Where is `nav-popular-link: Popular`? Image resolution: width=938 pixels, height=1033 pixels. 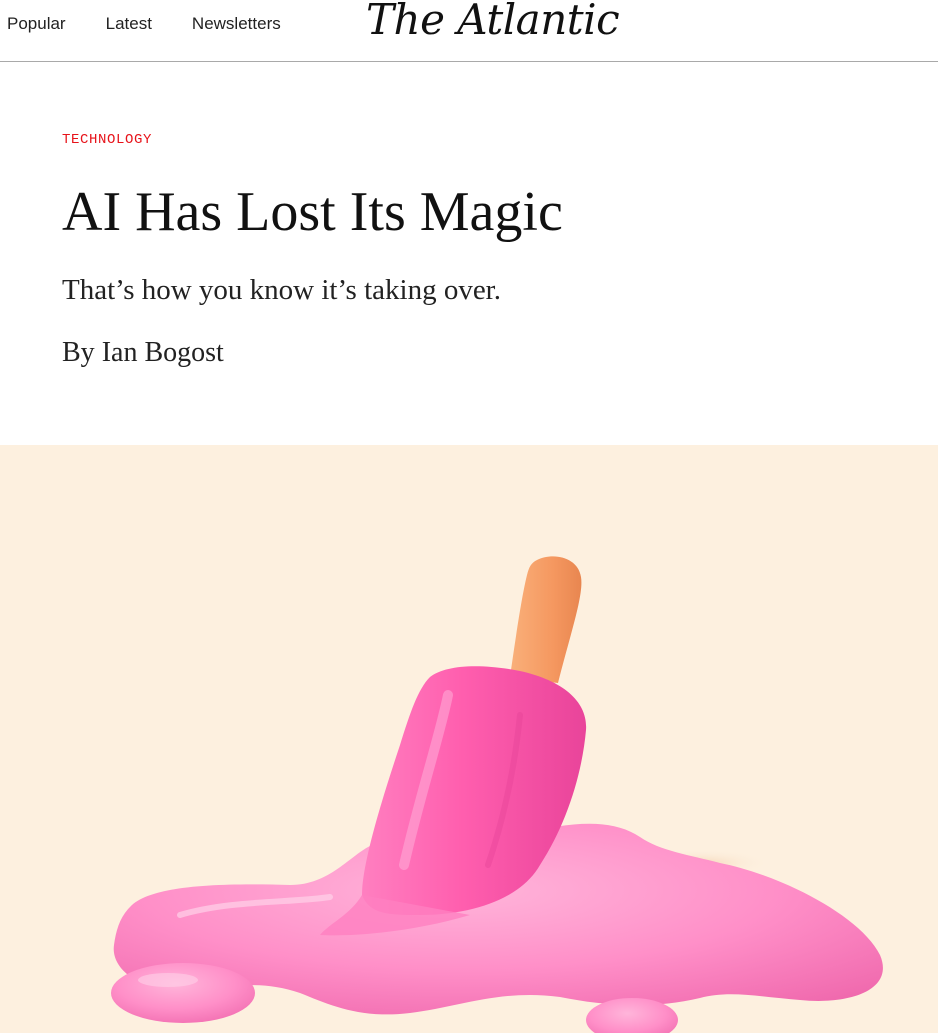 nav-popular-link: Popular is located at coordinates (36, 24).